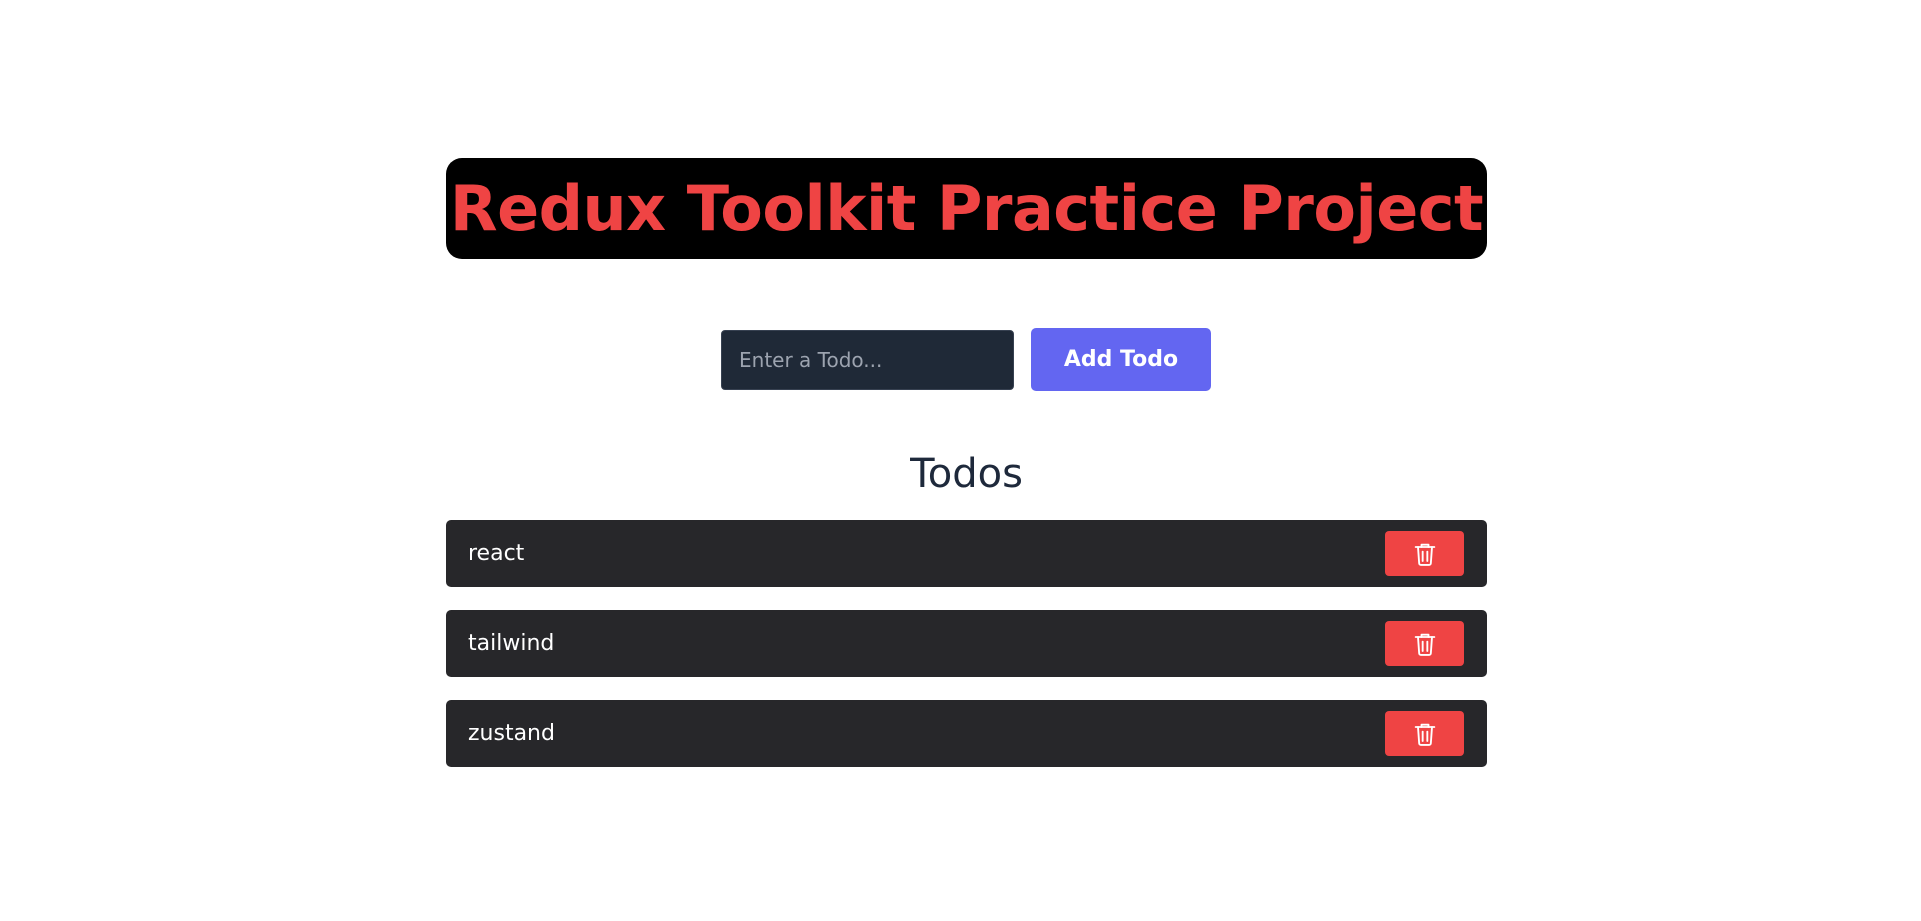 This screenshot has width=1921, height=921. I want to click on add-todo-form: Add Todo, so click(966, 359).